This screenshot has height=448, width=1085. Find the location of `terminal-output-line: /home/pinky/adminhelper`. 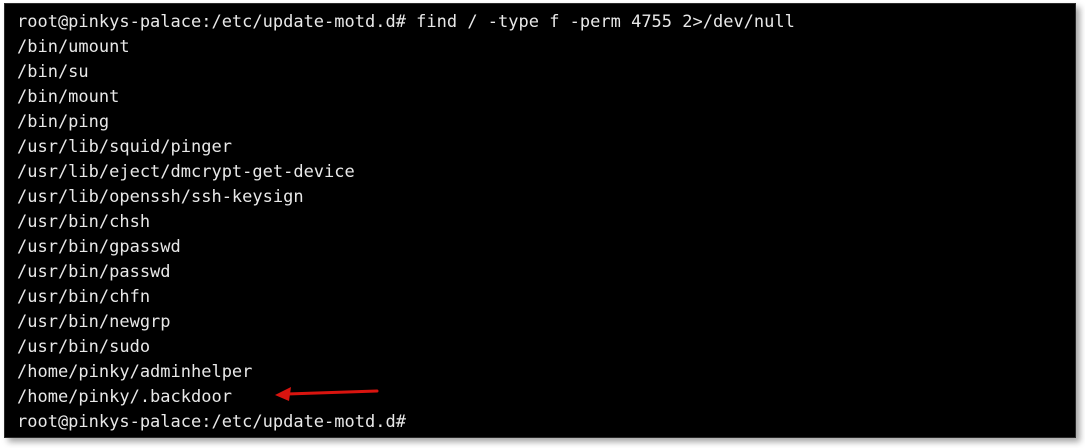

terminal-output-line: /home/pinky/adminhelper is located at coordinates (135, 372).